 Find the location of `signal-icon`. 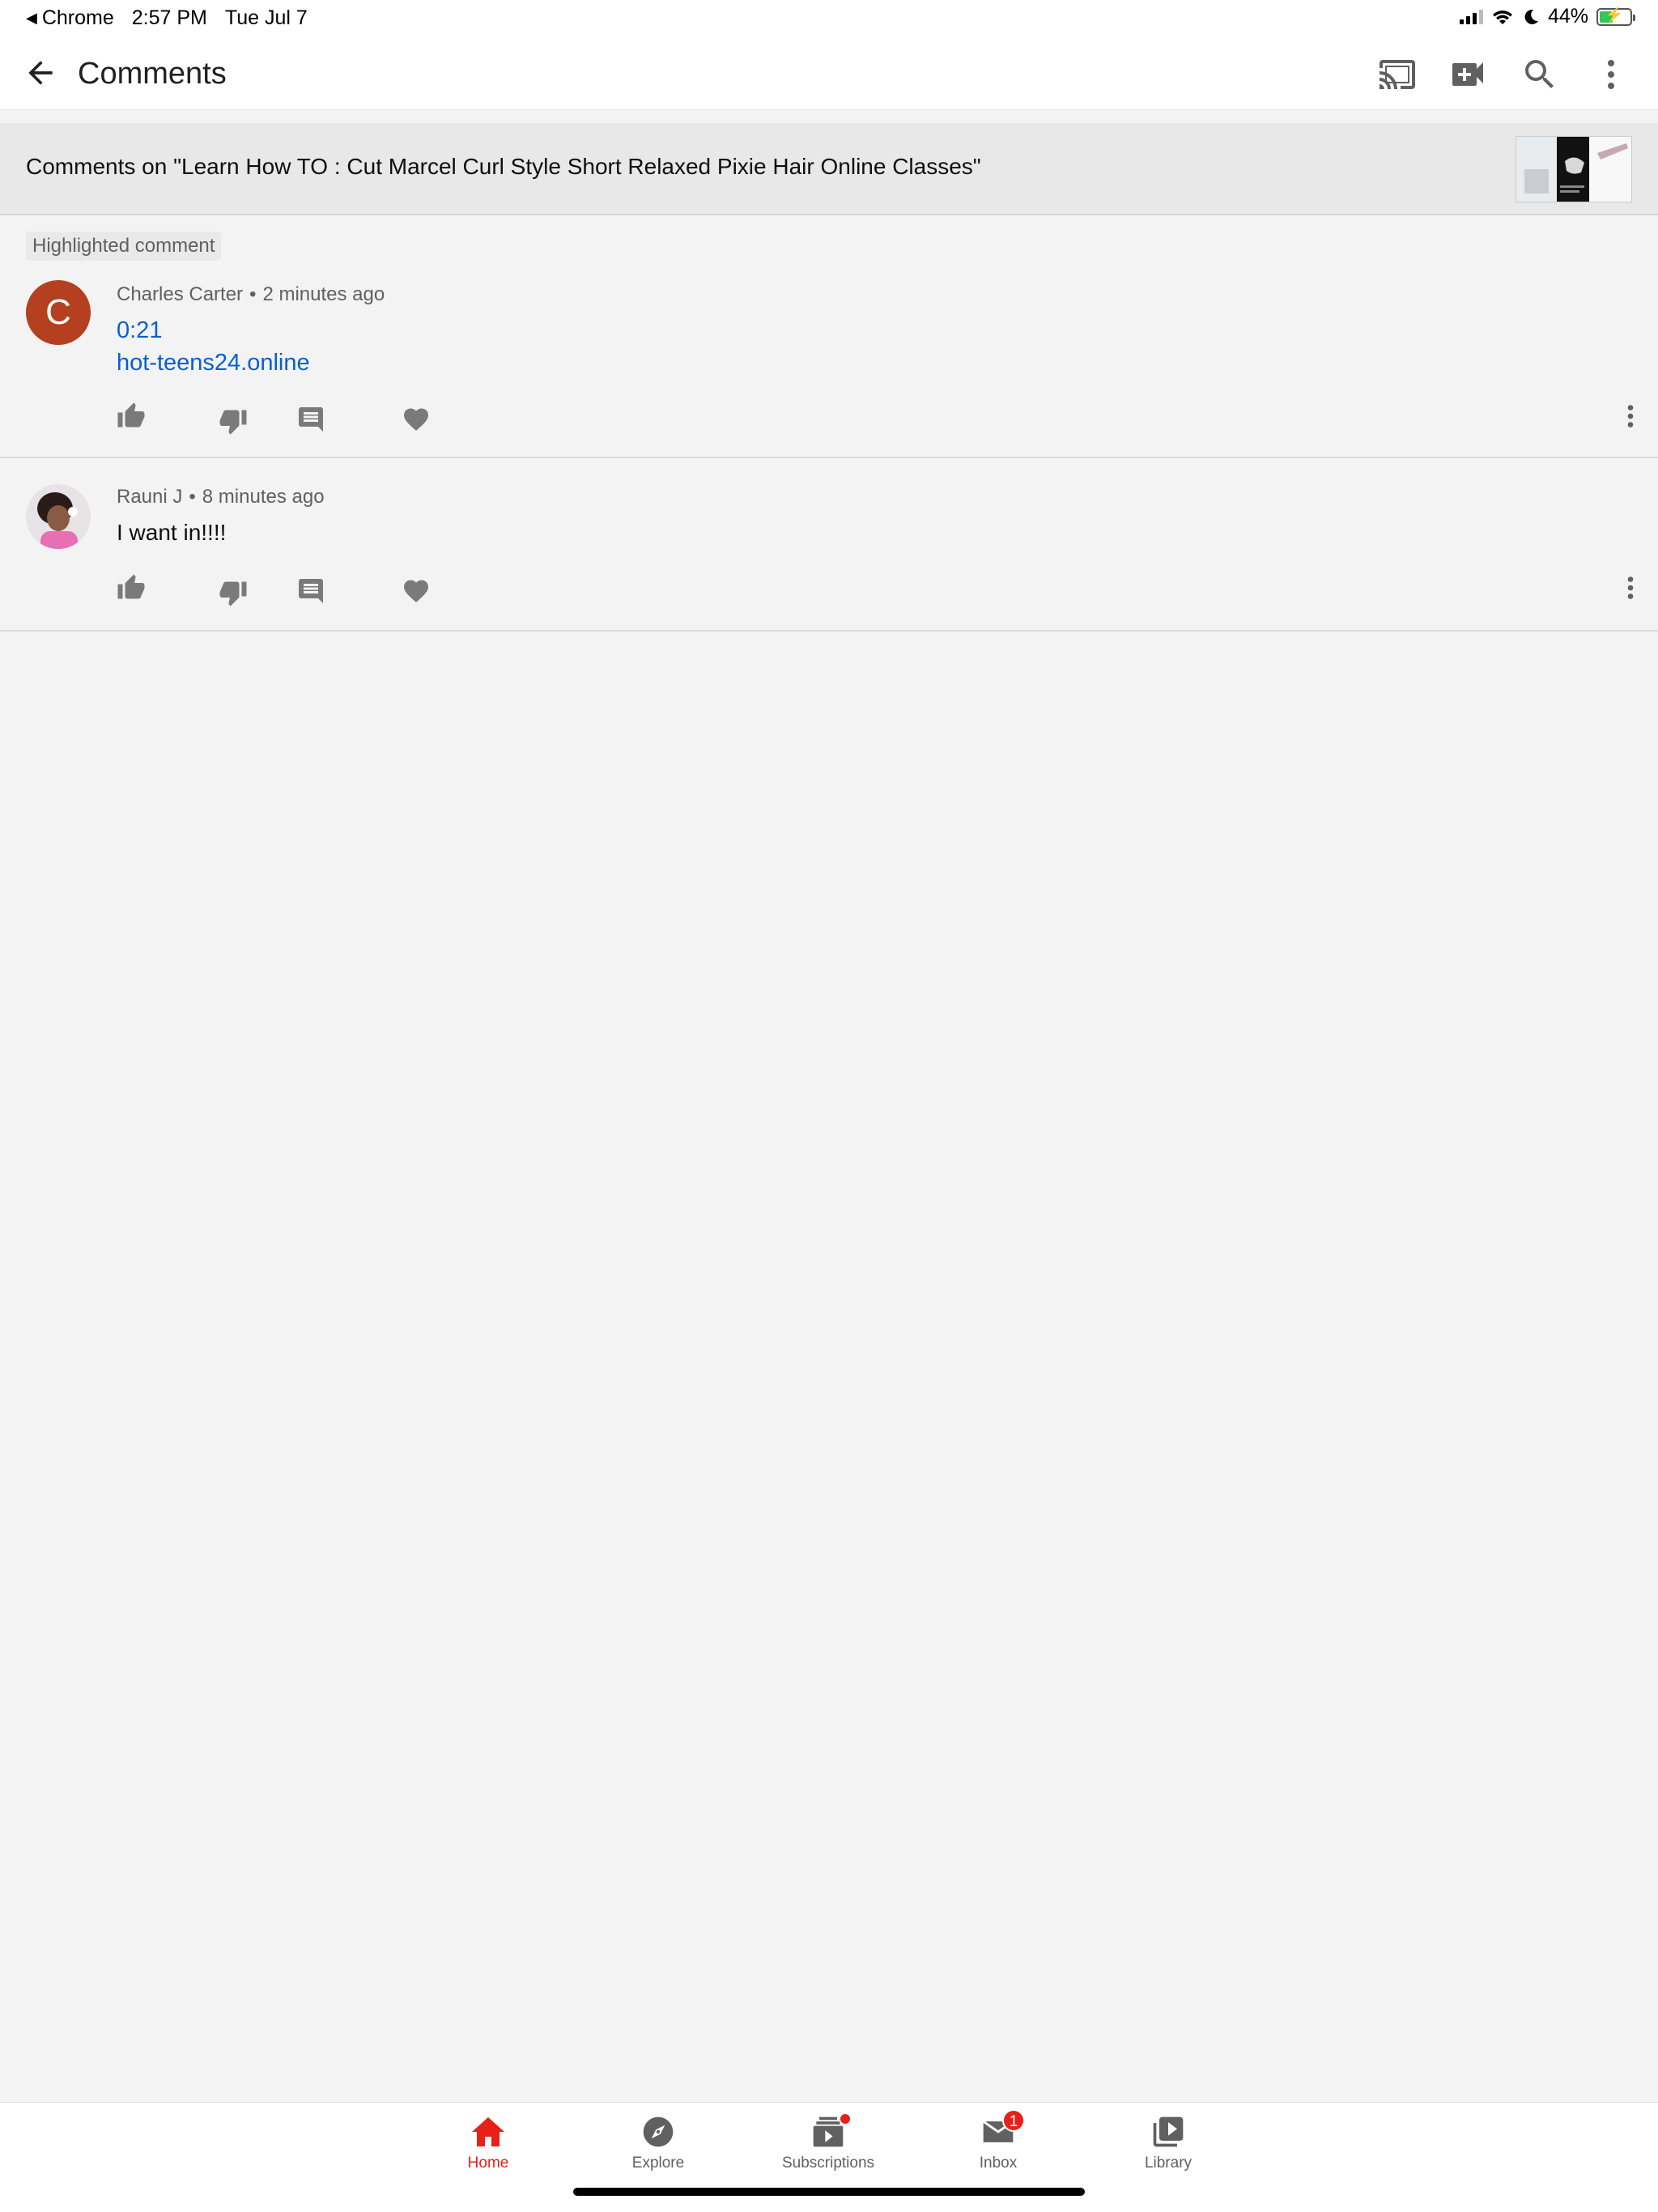

signal-icon is located at coordinates (1471, 16).